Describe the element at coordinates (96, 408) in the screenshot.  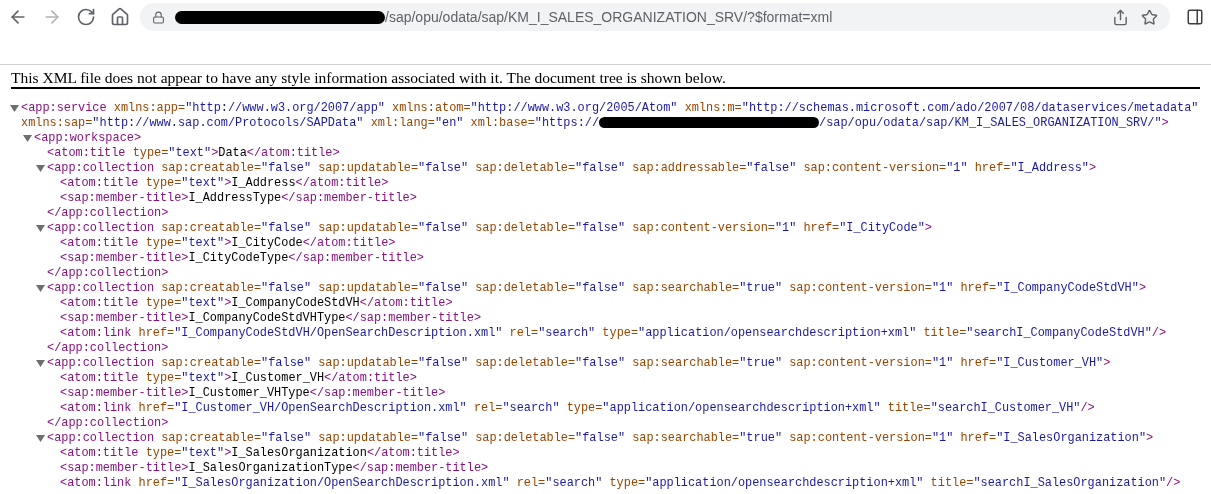
I see `xml-tag: <atom:link` at that location.